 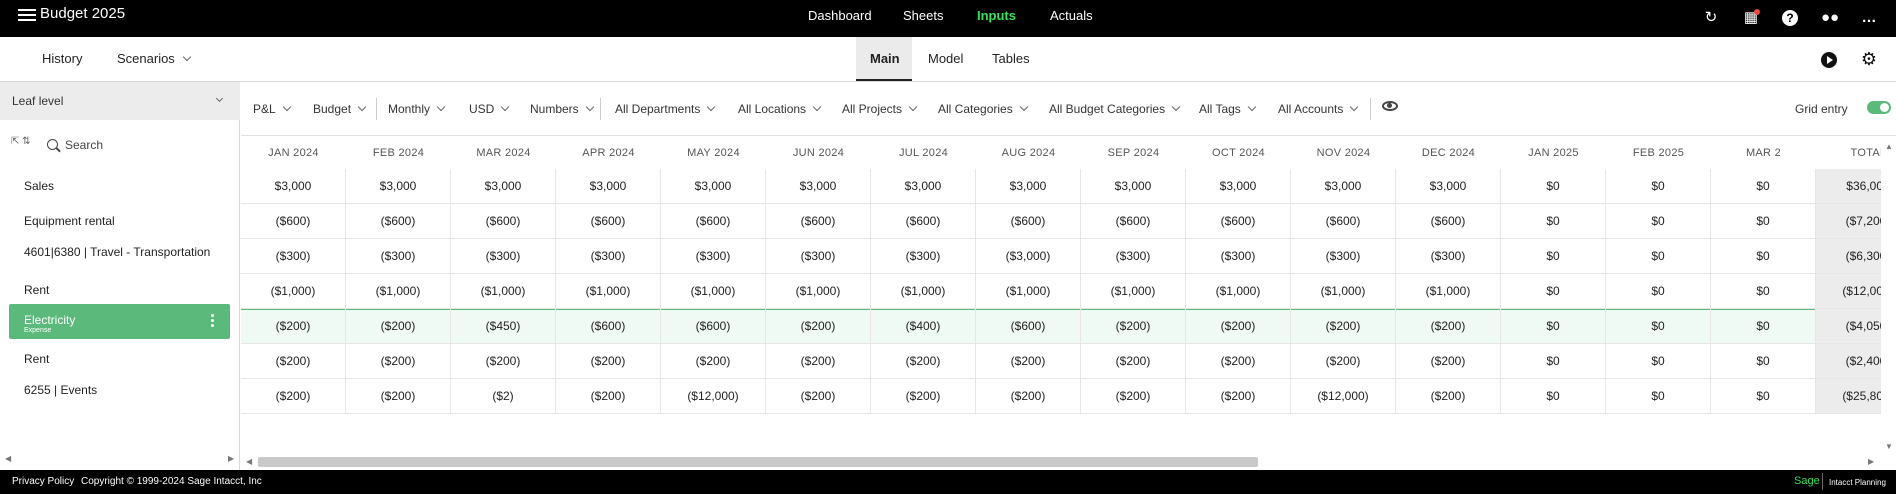 I want to click on sidebar-row-travel: 4601|6380 | Travel - Transportation, so click(x=117, y=252).